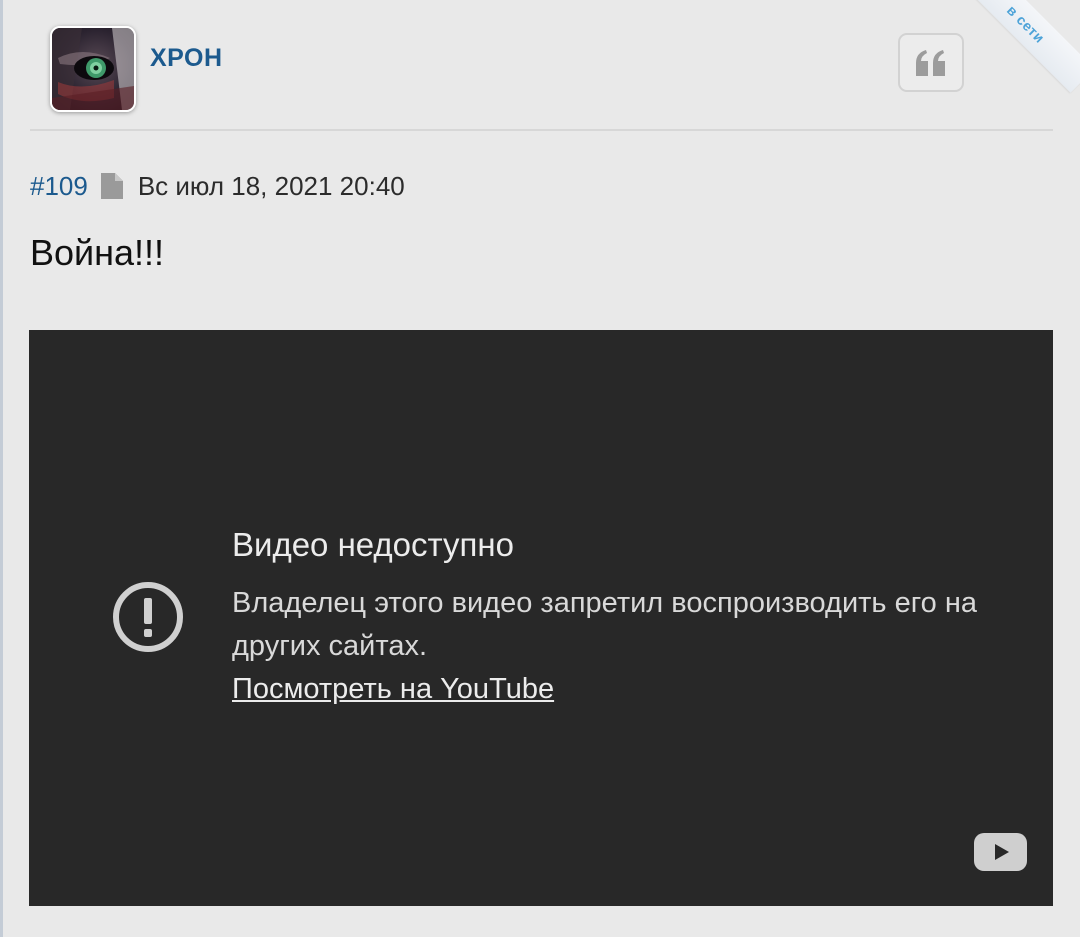  What do you see at coordinates (59, 186) in the screenshot?
I see `post-permalink: #109` at bounding box center [59, 186].